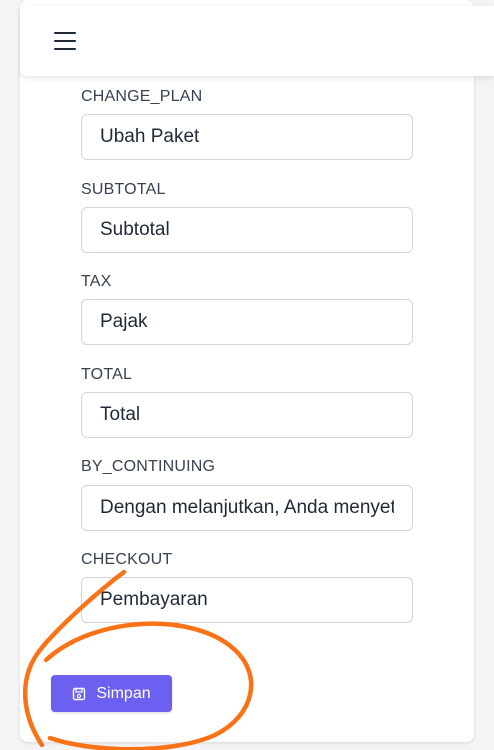  Describe the element at coordinates (247, 415) in the screenshot. I see `total-input` at that location.